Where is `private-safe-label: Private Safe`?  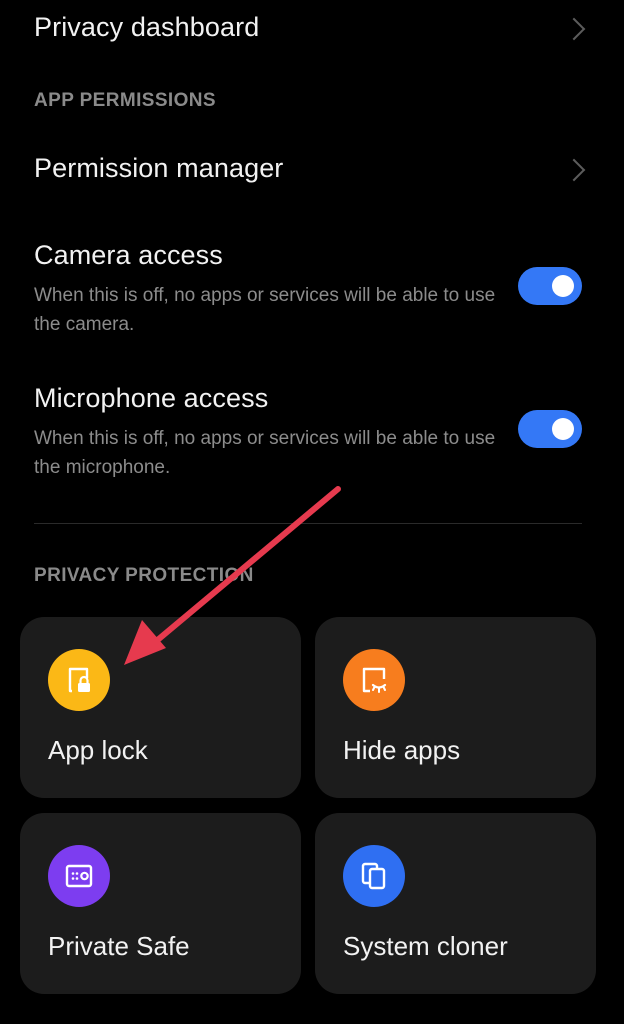
private-safe-label: Private Safe is located at coordinates (119, 946).